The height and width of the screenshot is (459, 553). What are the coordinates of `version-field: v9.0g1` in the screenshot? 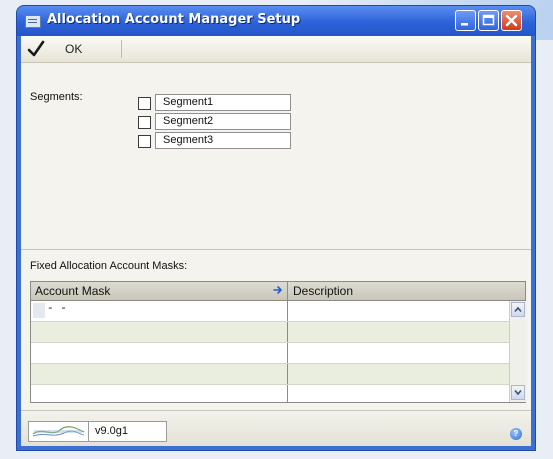 It's located at (128, 431).